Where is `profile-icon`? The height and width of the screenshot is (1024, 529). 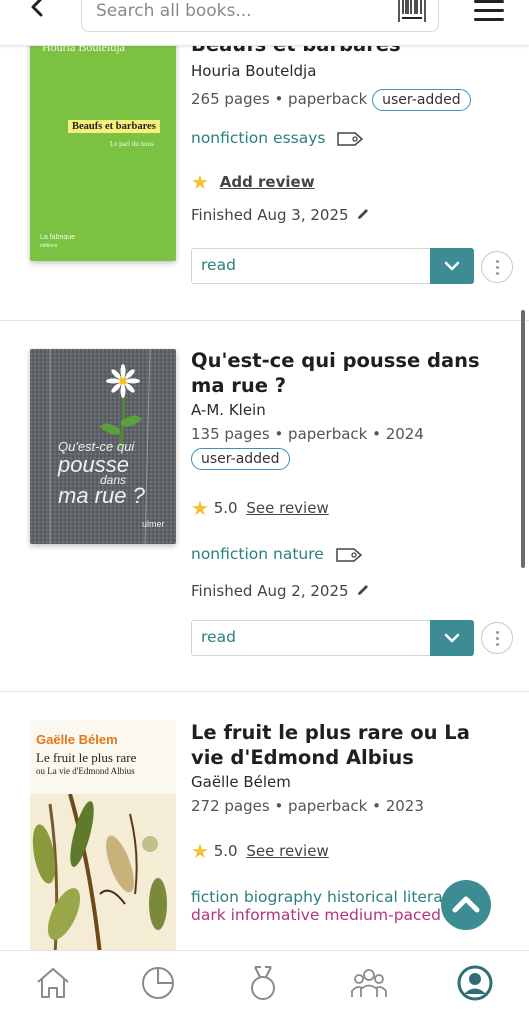 profile-icon is located at coordinates (475, 983).